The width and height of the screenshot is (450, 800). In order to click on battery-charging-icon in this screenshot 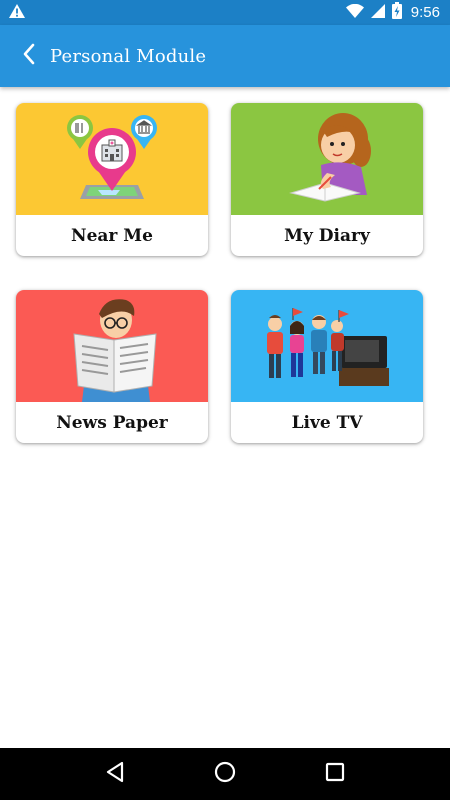, I will do `click(396, 12)`.